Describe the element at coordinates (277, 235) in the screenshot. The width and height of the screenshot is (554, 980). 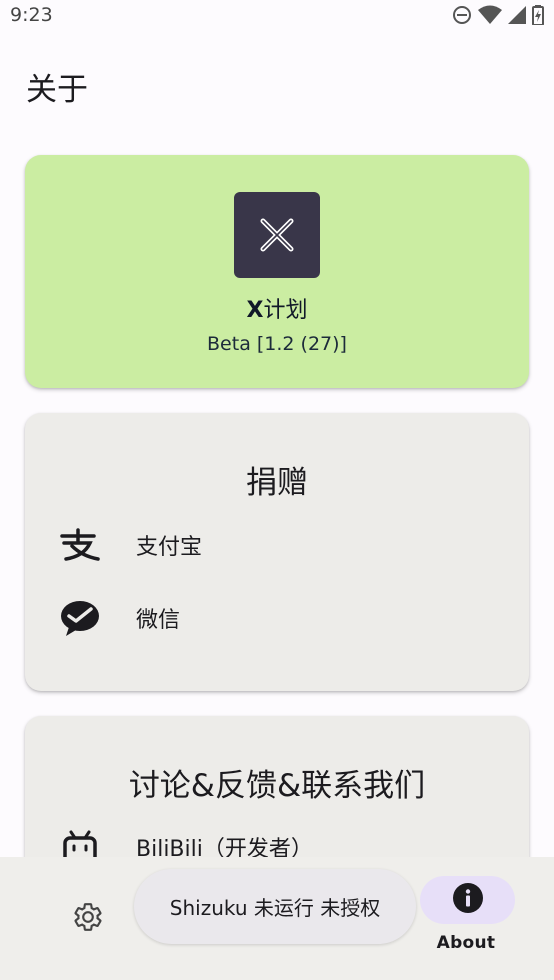
I see `x-logo-icon` at that location.